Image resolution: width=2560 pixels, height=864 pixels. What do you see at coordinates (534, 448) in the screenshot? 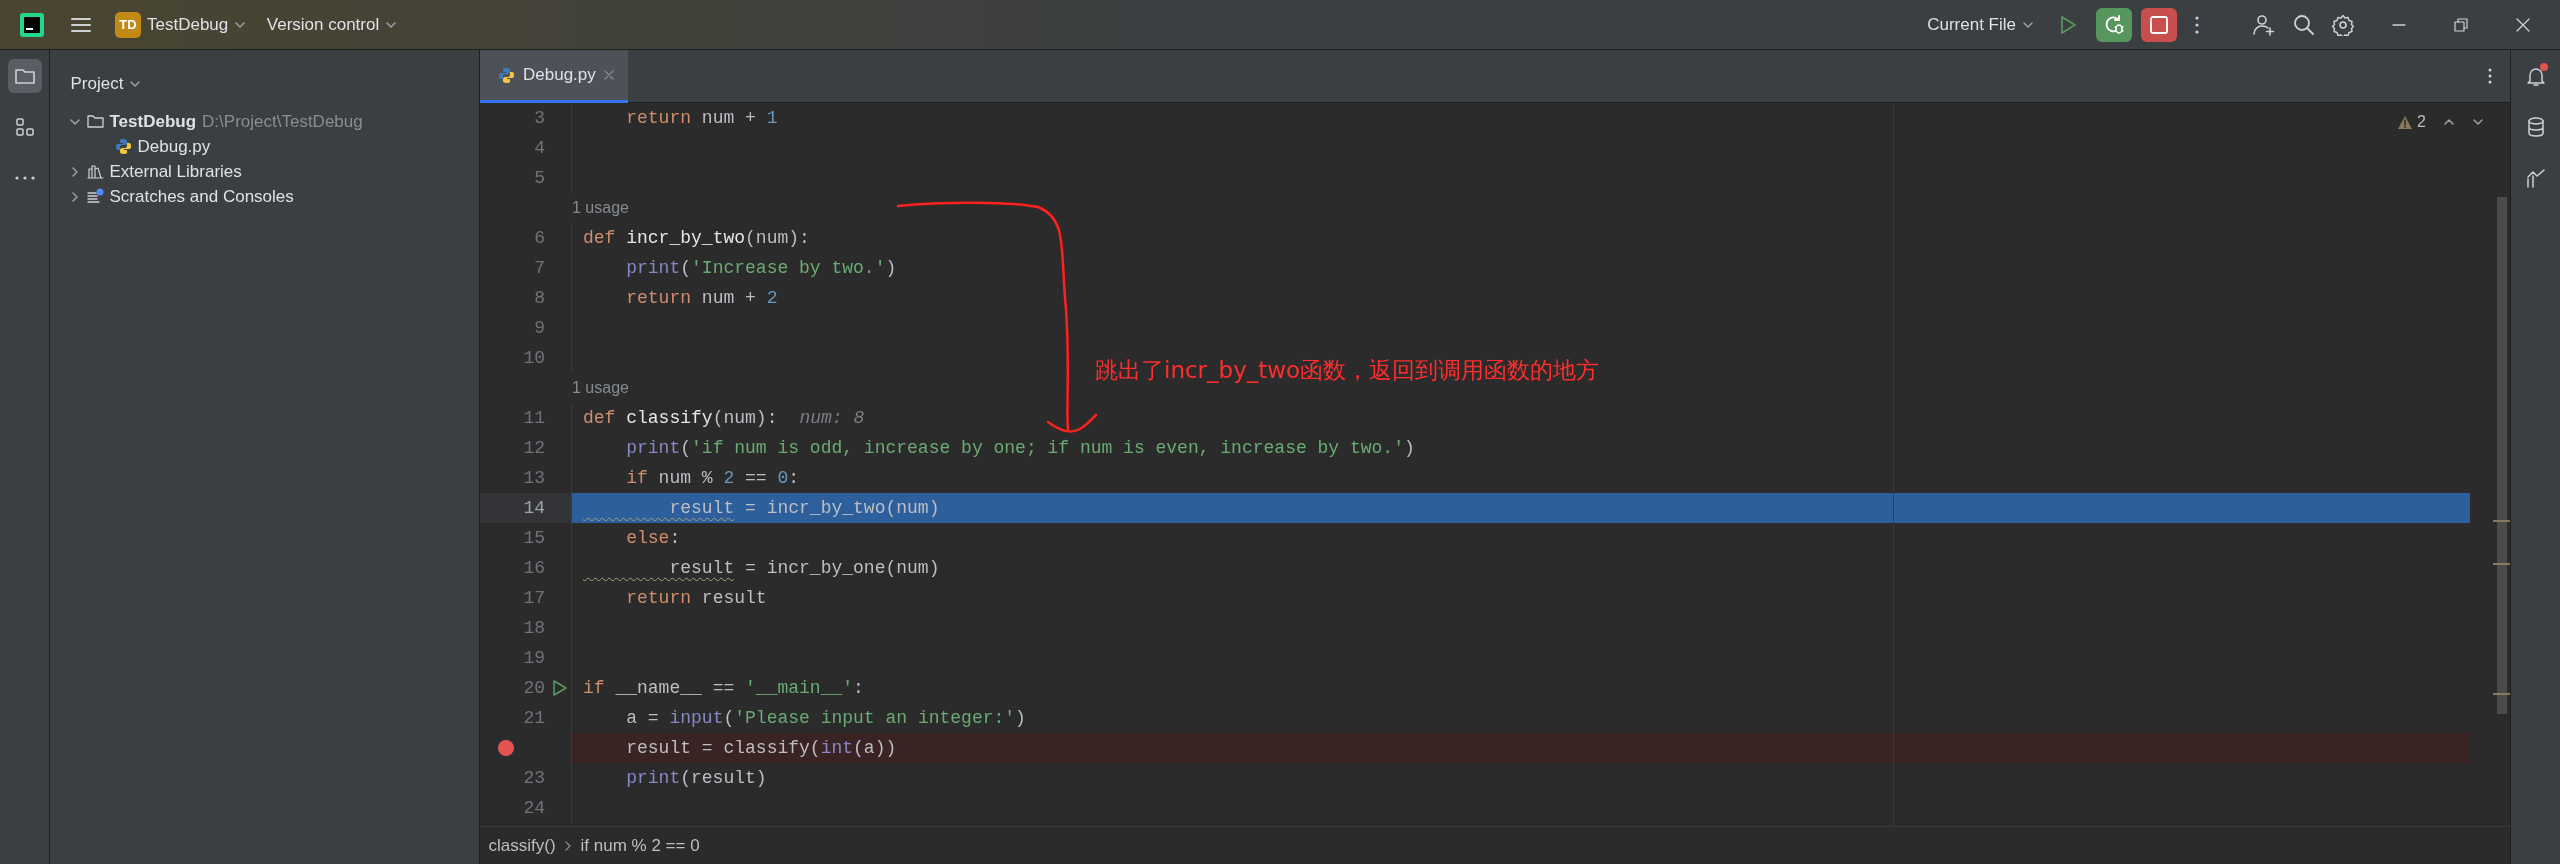
I see `line-number: 12` at bounding box center [534, 448].